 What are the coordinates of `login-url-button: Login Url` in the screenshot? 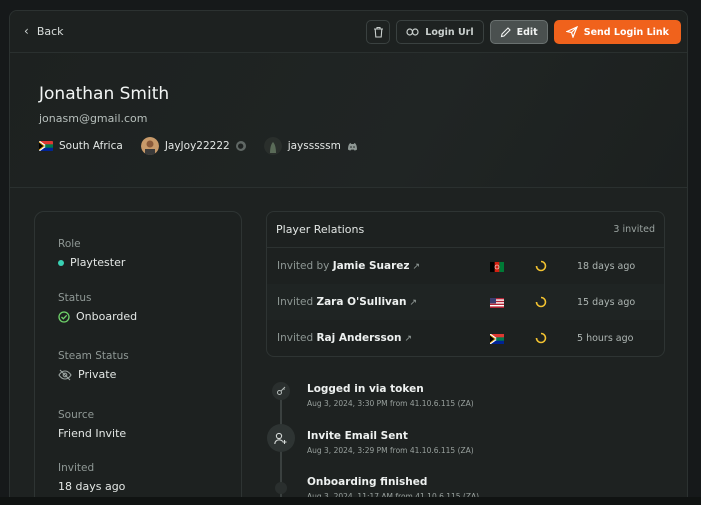 It's located at (440, 32).